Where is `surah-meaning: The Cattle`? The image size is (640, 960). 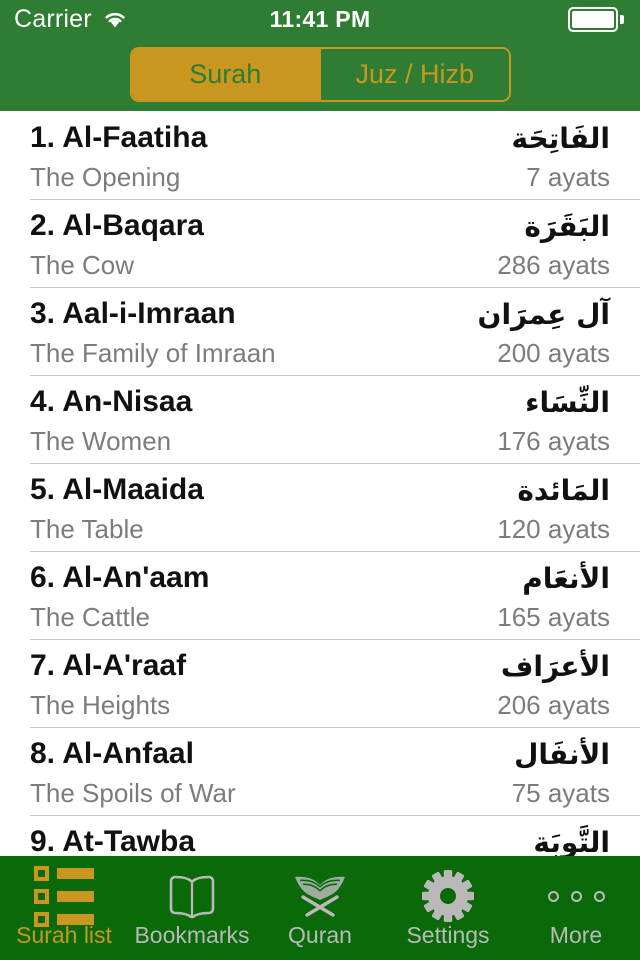
surah-meaning: The Cattle is located at coordinates (90, 616).